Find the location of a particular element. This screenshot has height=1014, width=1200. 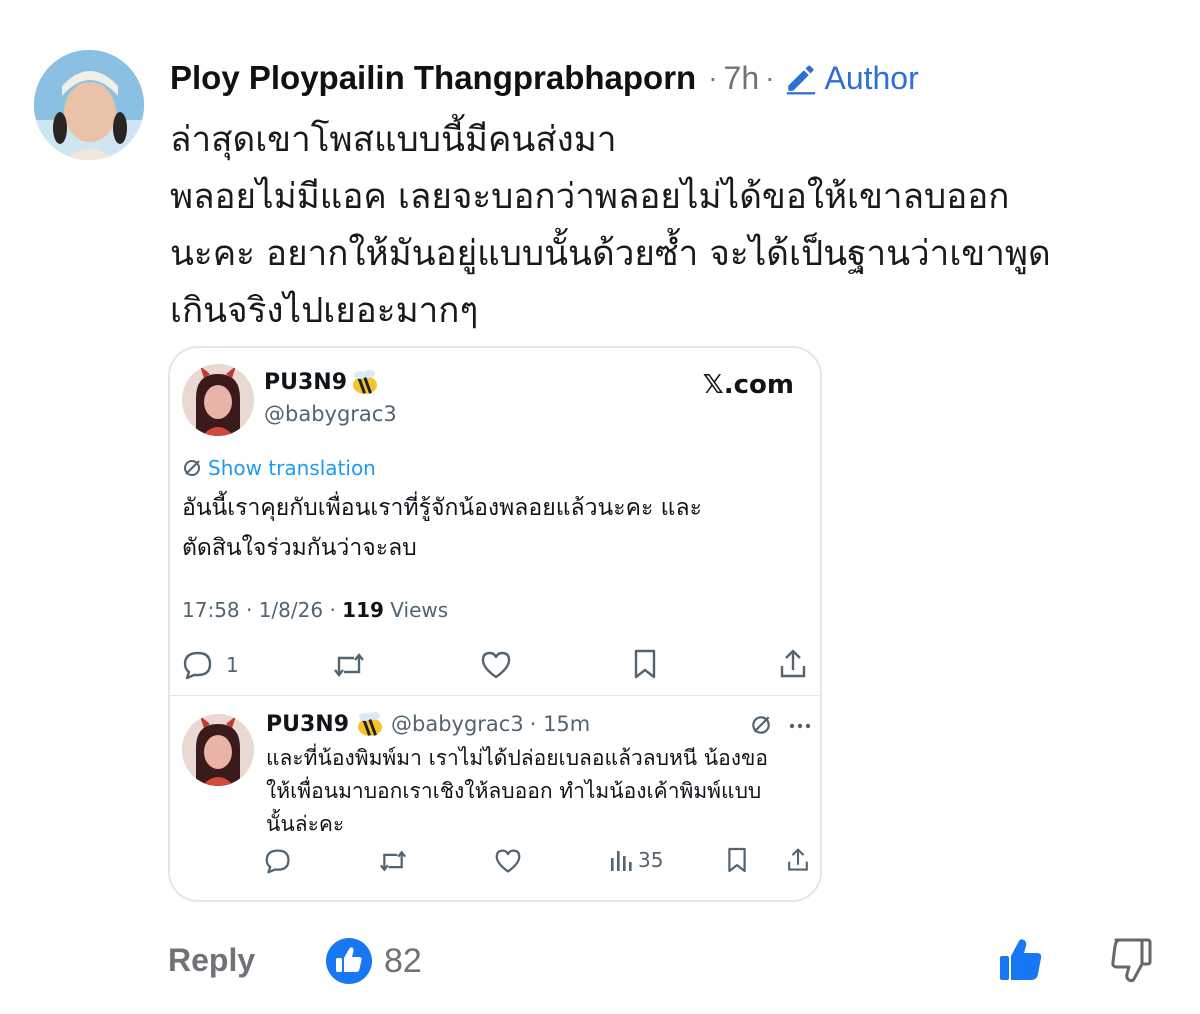

tweet-meta: 17:58 · 1/8/26 · 119 Views is located at coordinates (315, 610).